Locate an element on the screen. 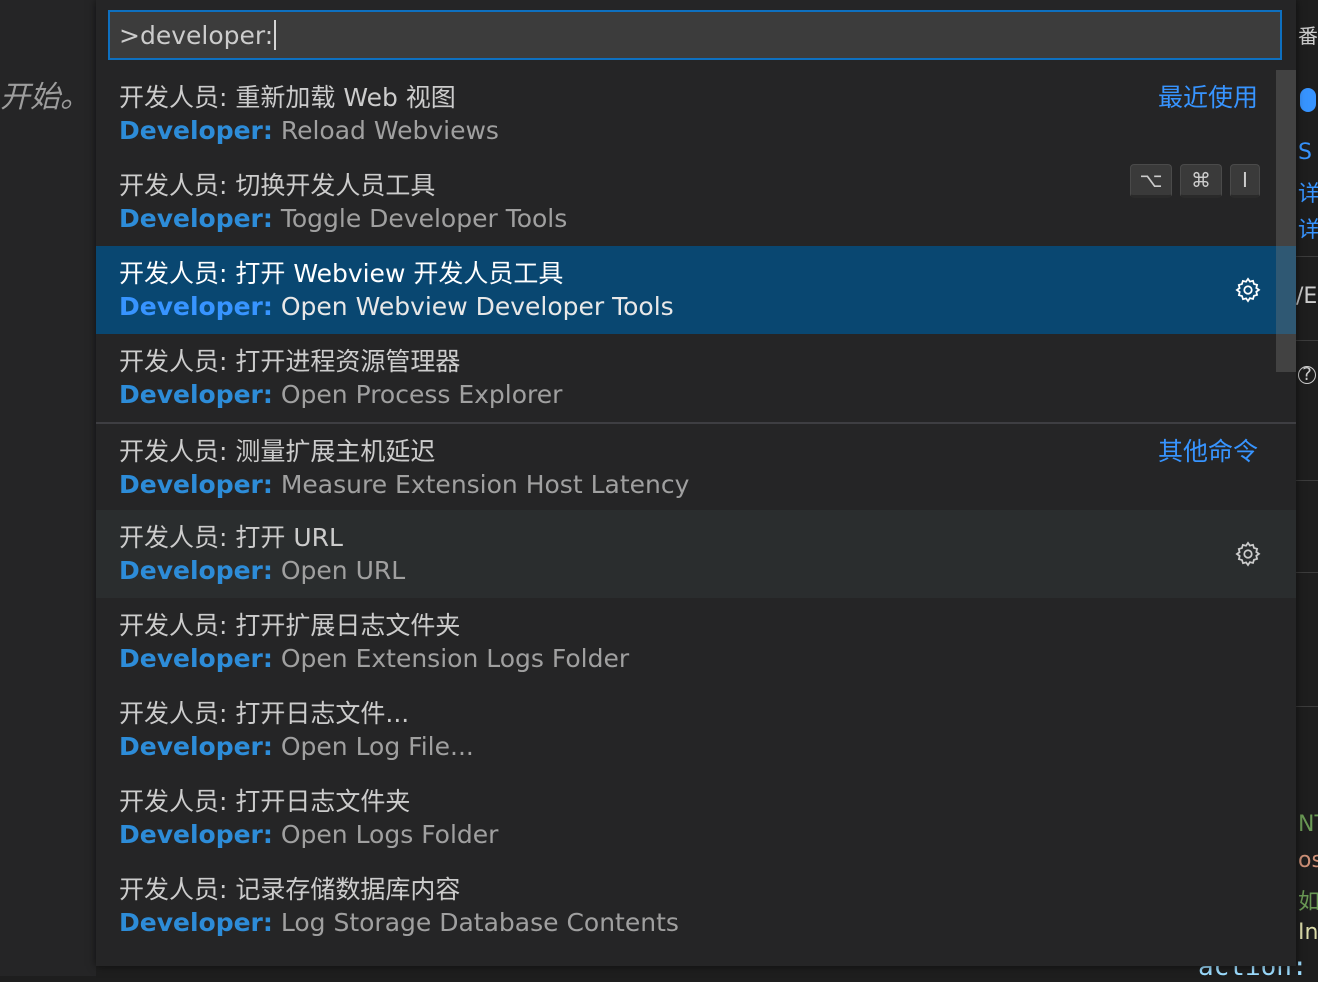 This screenshot has height=982, width=1318. command-title: Measure Extension Host Latency is located at coordinates (485, 484).